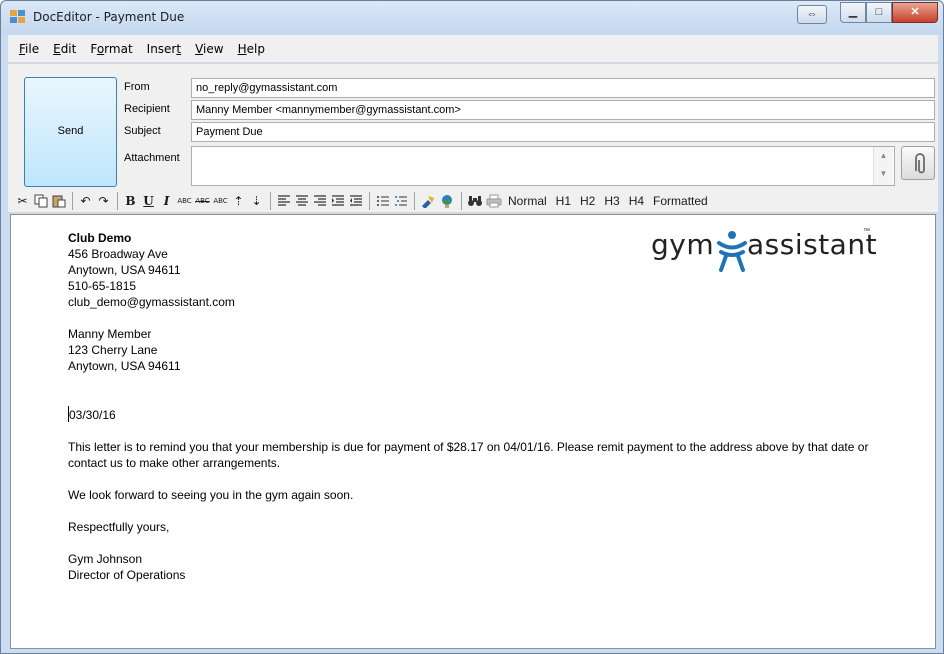  What do you see at coordinates (148, 201) in the screenshot?
I see `underline-icon: U` at bounding box center [148, 201].